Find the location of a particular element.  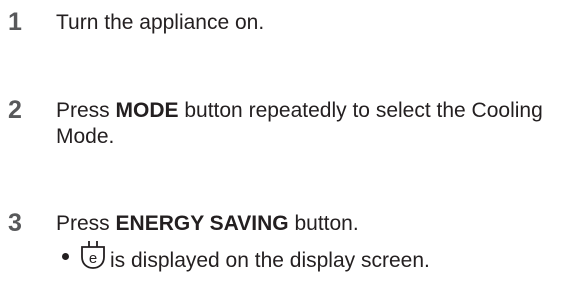

step-instruction: Turn the appliance on. is located at coordinates (306, 23).